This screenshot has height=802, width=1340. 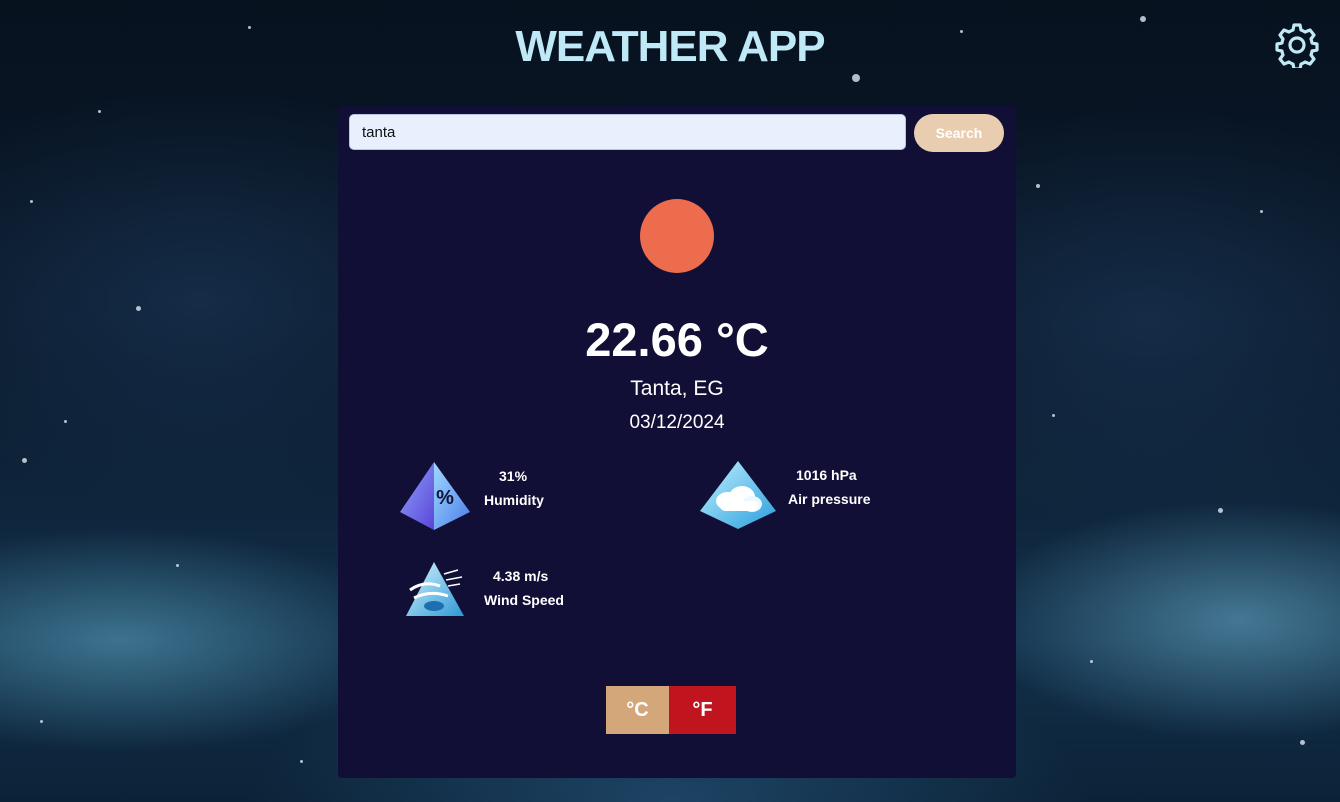 I want to click on search-button: Search, so click(x=959, y=133).